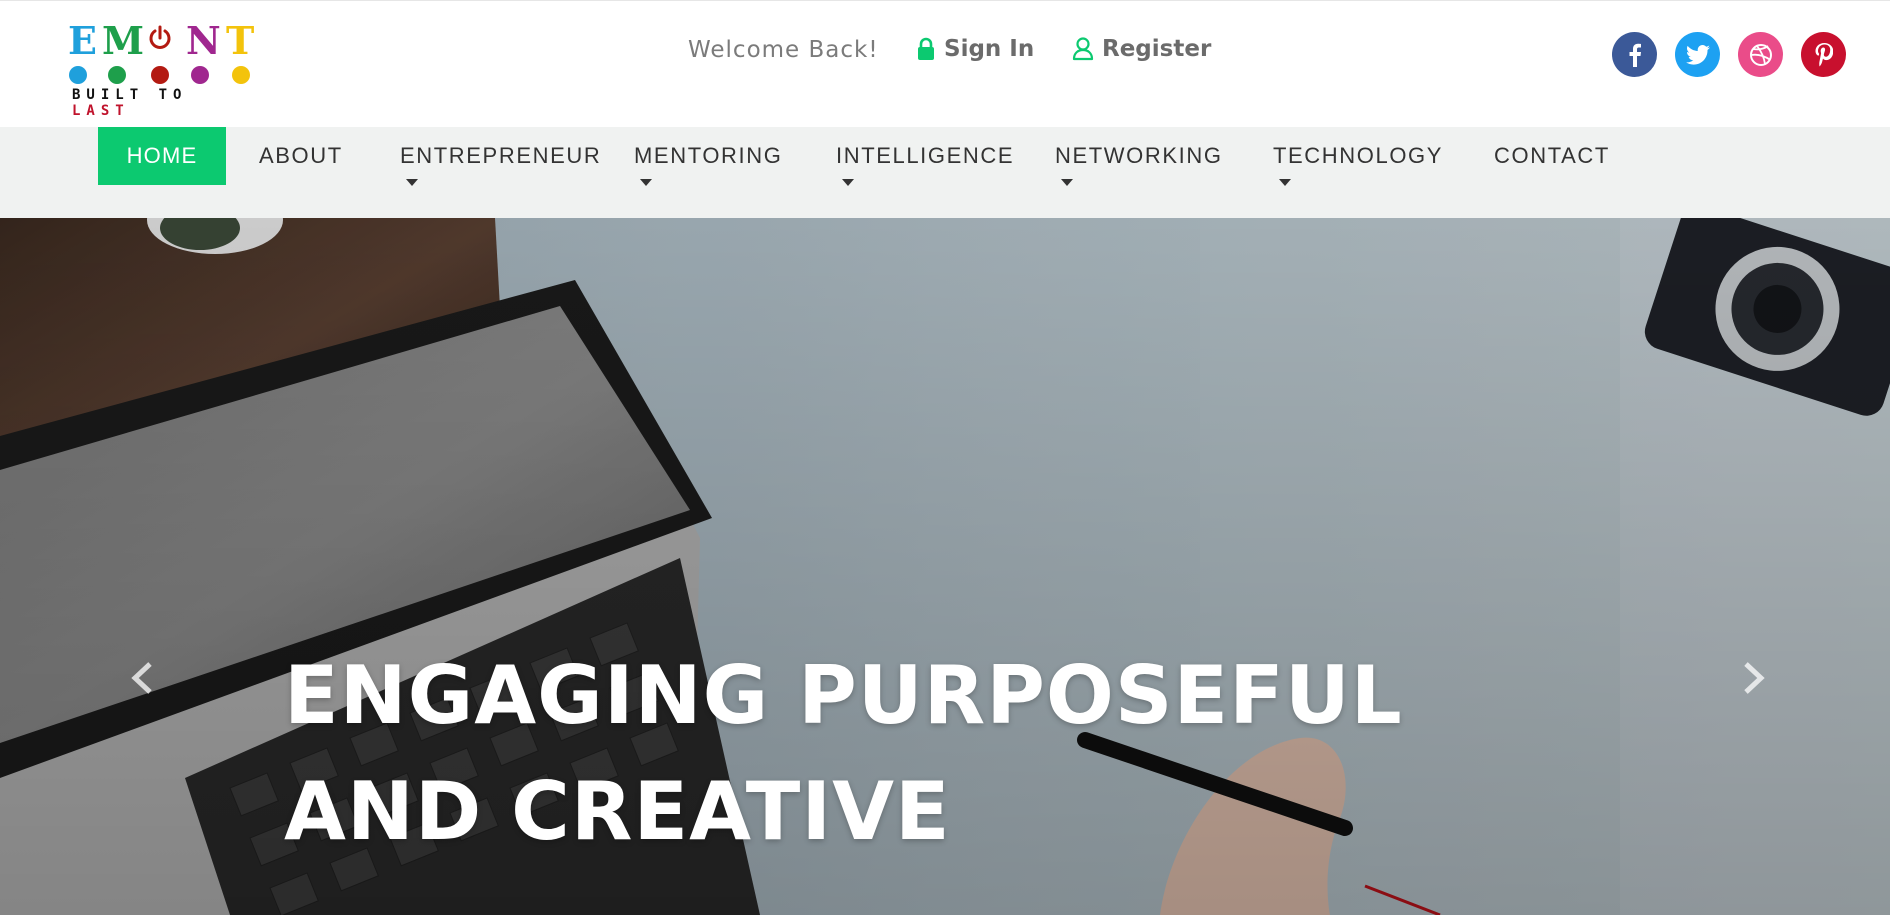 The height and width of the screenshot is (915, 1890). I want to click on nav-item-home: HOME, so click(162, 156).